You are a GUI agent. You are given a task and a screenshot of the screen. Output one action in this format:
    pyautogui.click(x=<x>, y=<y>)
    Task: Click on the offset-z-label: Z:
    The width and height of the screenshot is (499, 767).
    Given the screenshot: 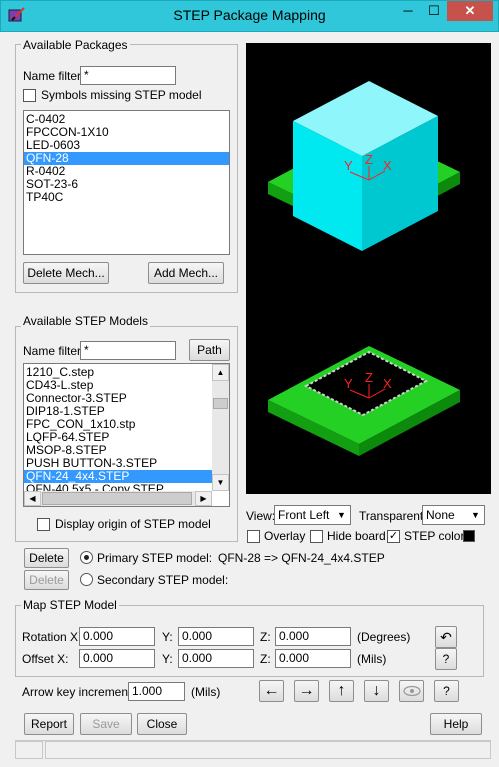 What is the action you would take?
    pyautogui.click(x=265, y=659)
    